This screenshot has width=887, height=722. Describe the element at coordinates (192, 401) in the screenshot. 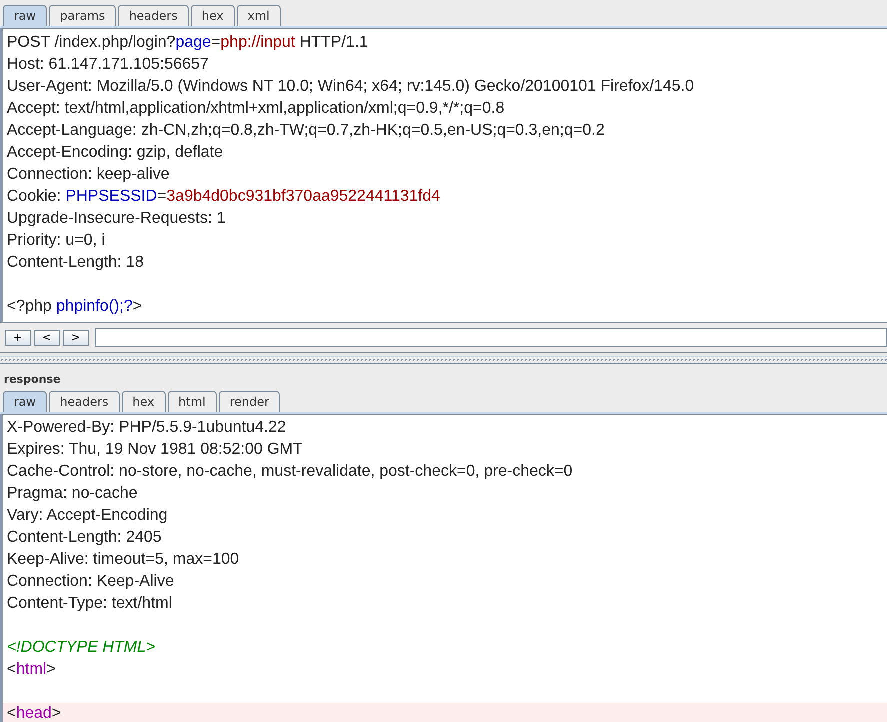

I see `tab: html` at that location.